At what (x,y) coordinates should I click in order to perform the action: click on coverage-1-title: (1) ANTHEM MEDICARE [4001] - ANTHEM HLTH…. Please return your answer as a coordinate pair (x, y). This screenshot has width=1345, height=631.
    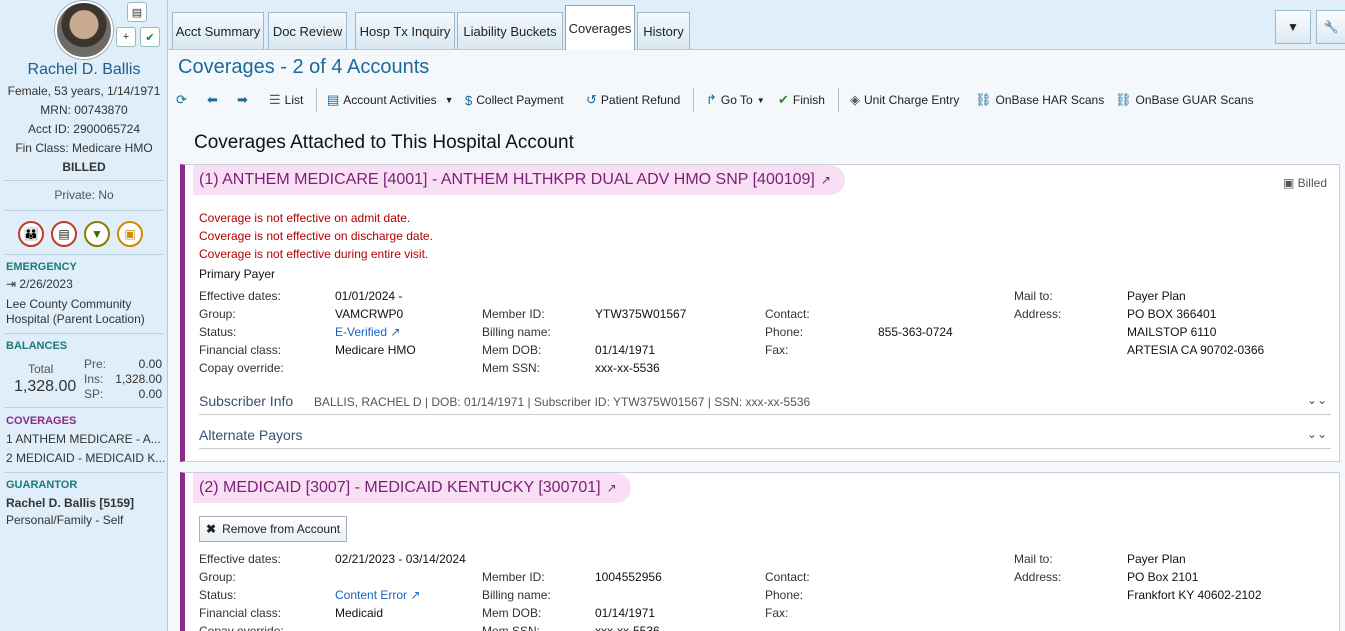
    Looking at the image, I should click on (519, 180).